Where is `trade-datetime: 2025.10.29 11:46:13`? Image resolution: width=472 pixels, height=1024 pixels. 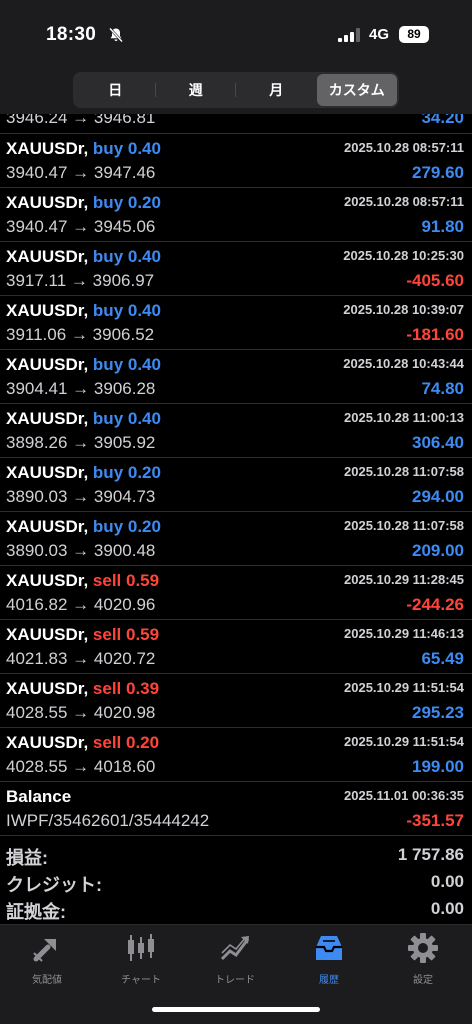 trade-datetime: 2025.10.29 11:46:13 is located at coordinates (404, 633).